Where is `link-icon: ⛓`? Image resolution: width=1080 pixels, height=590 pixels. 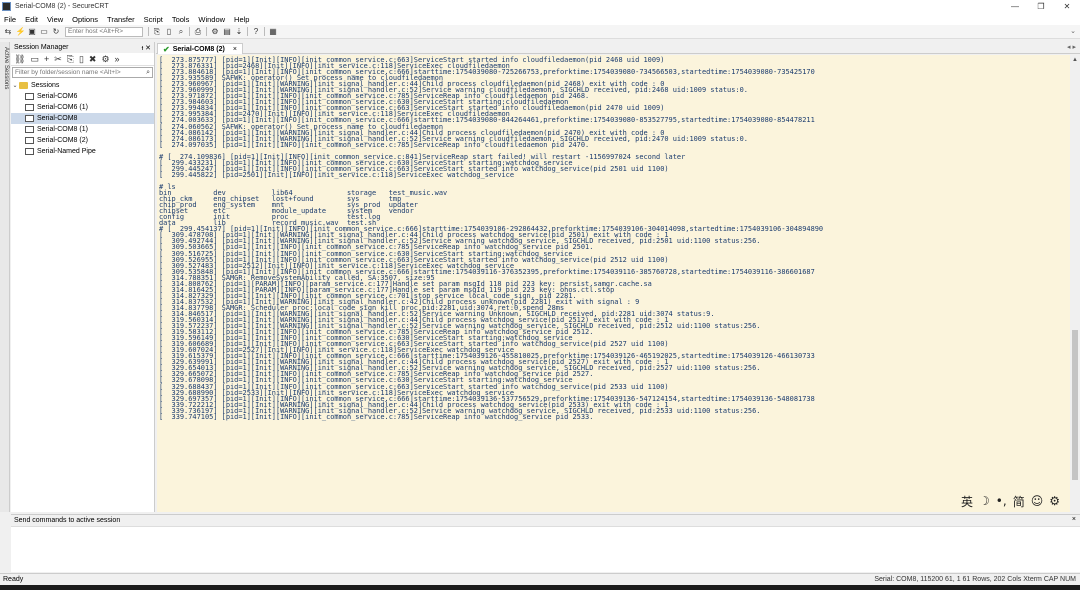
link-icon: ⛓ is located at coordinates (19, 59).